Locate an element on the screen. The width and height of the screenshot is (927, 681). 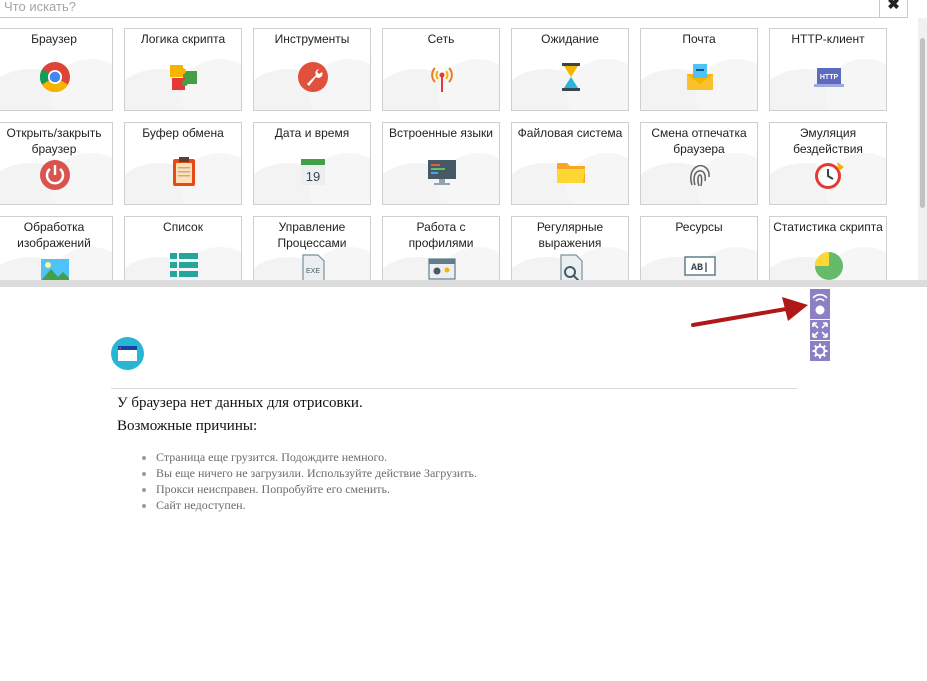
gear-icon is located at coordinates (820, 351).